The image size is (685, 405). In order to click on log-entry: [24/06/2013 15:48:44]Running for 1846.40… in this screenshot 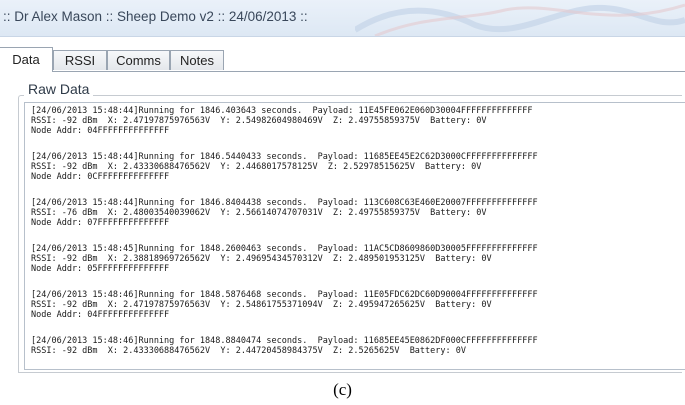, I will do `click(358, 121)`.